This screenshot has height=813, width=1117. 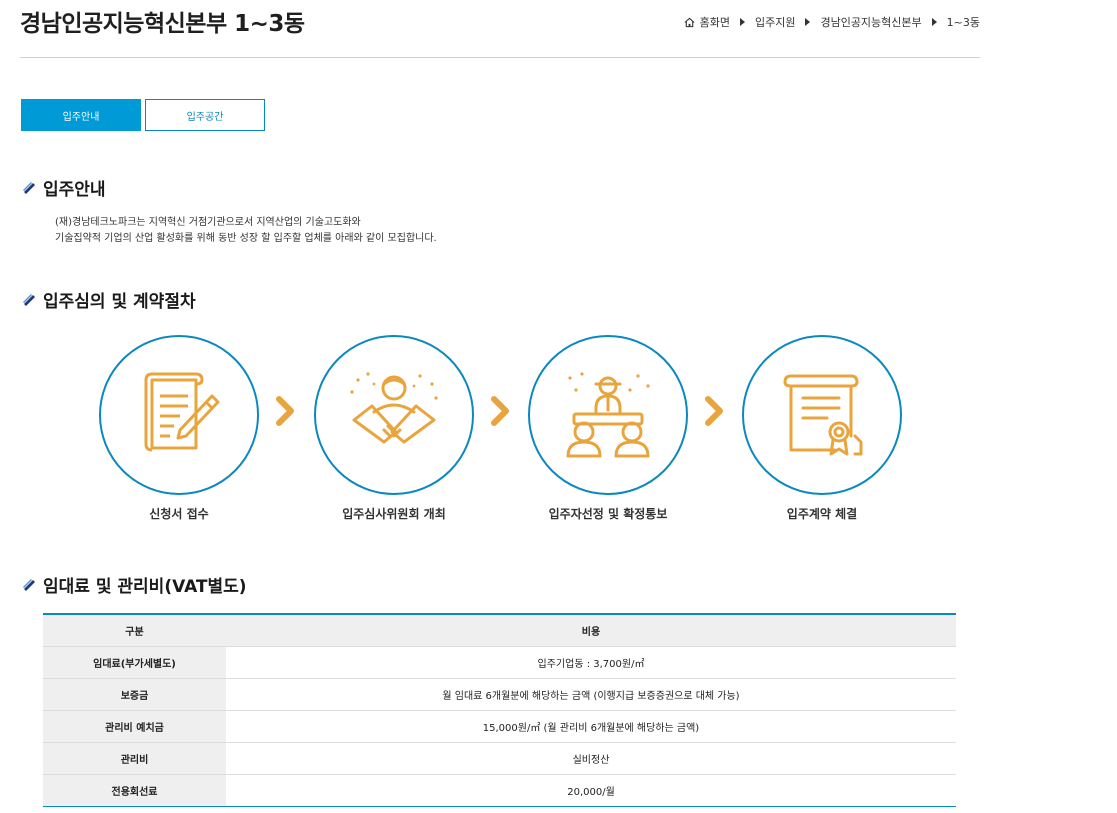 What do you see at coordinates (591, 790) in the screenshot?
I see `table-row-value: 20,000/월` at bounding box center [591, 790].